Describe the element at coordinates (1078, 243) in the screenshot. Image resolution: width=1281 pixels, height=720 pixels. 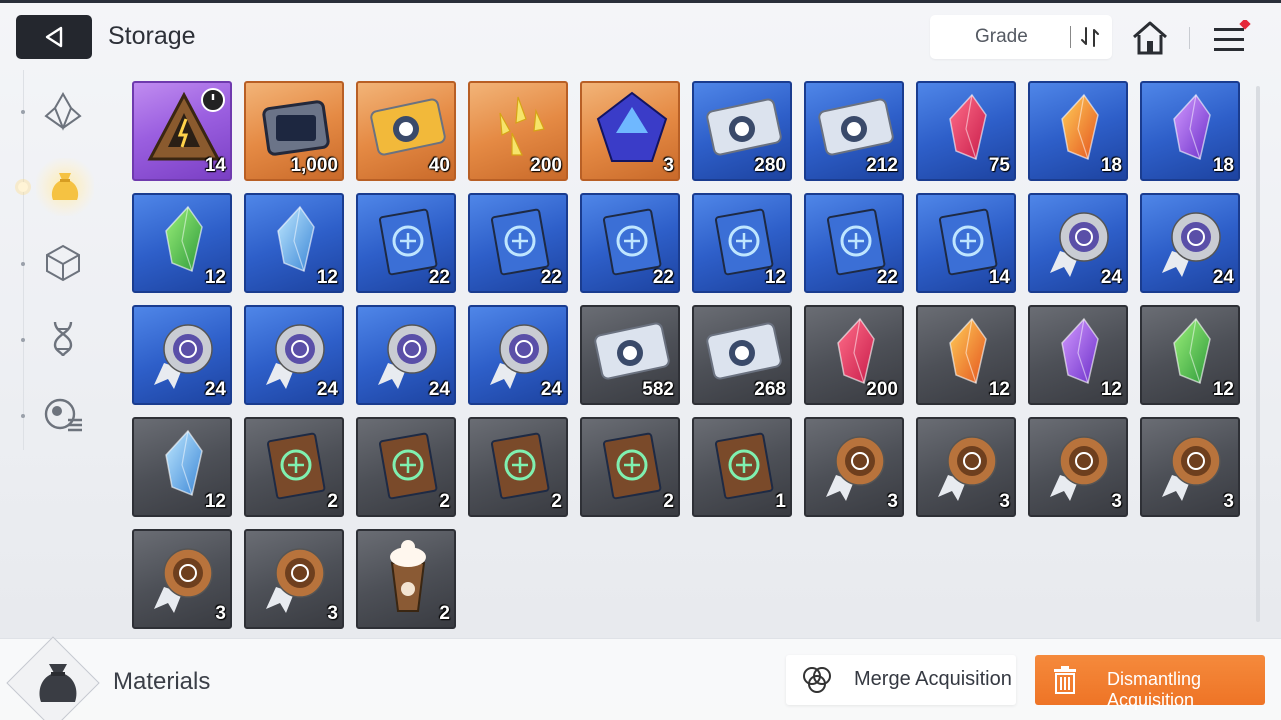
I see `item-slot-sword-medal: 24` at that location.